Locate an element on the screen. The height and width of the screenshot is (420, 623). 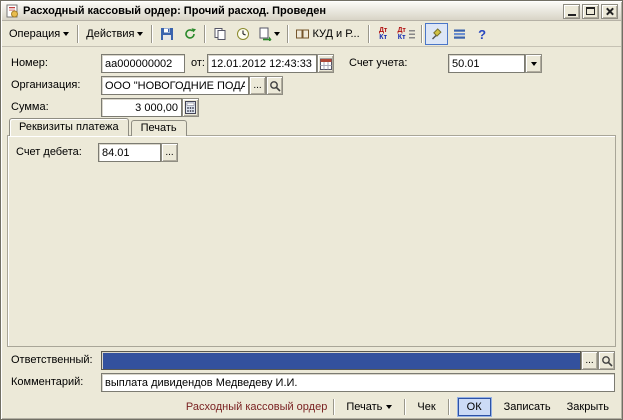
date-input is located at coordinates (262, 63).